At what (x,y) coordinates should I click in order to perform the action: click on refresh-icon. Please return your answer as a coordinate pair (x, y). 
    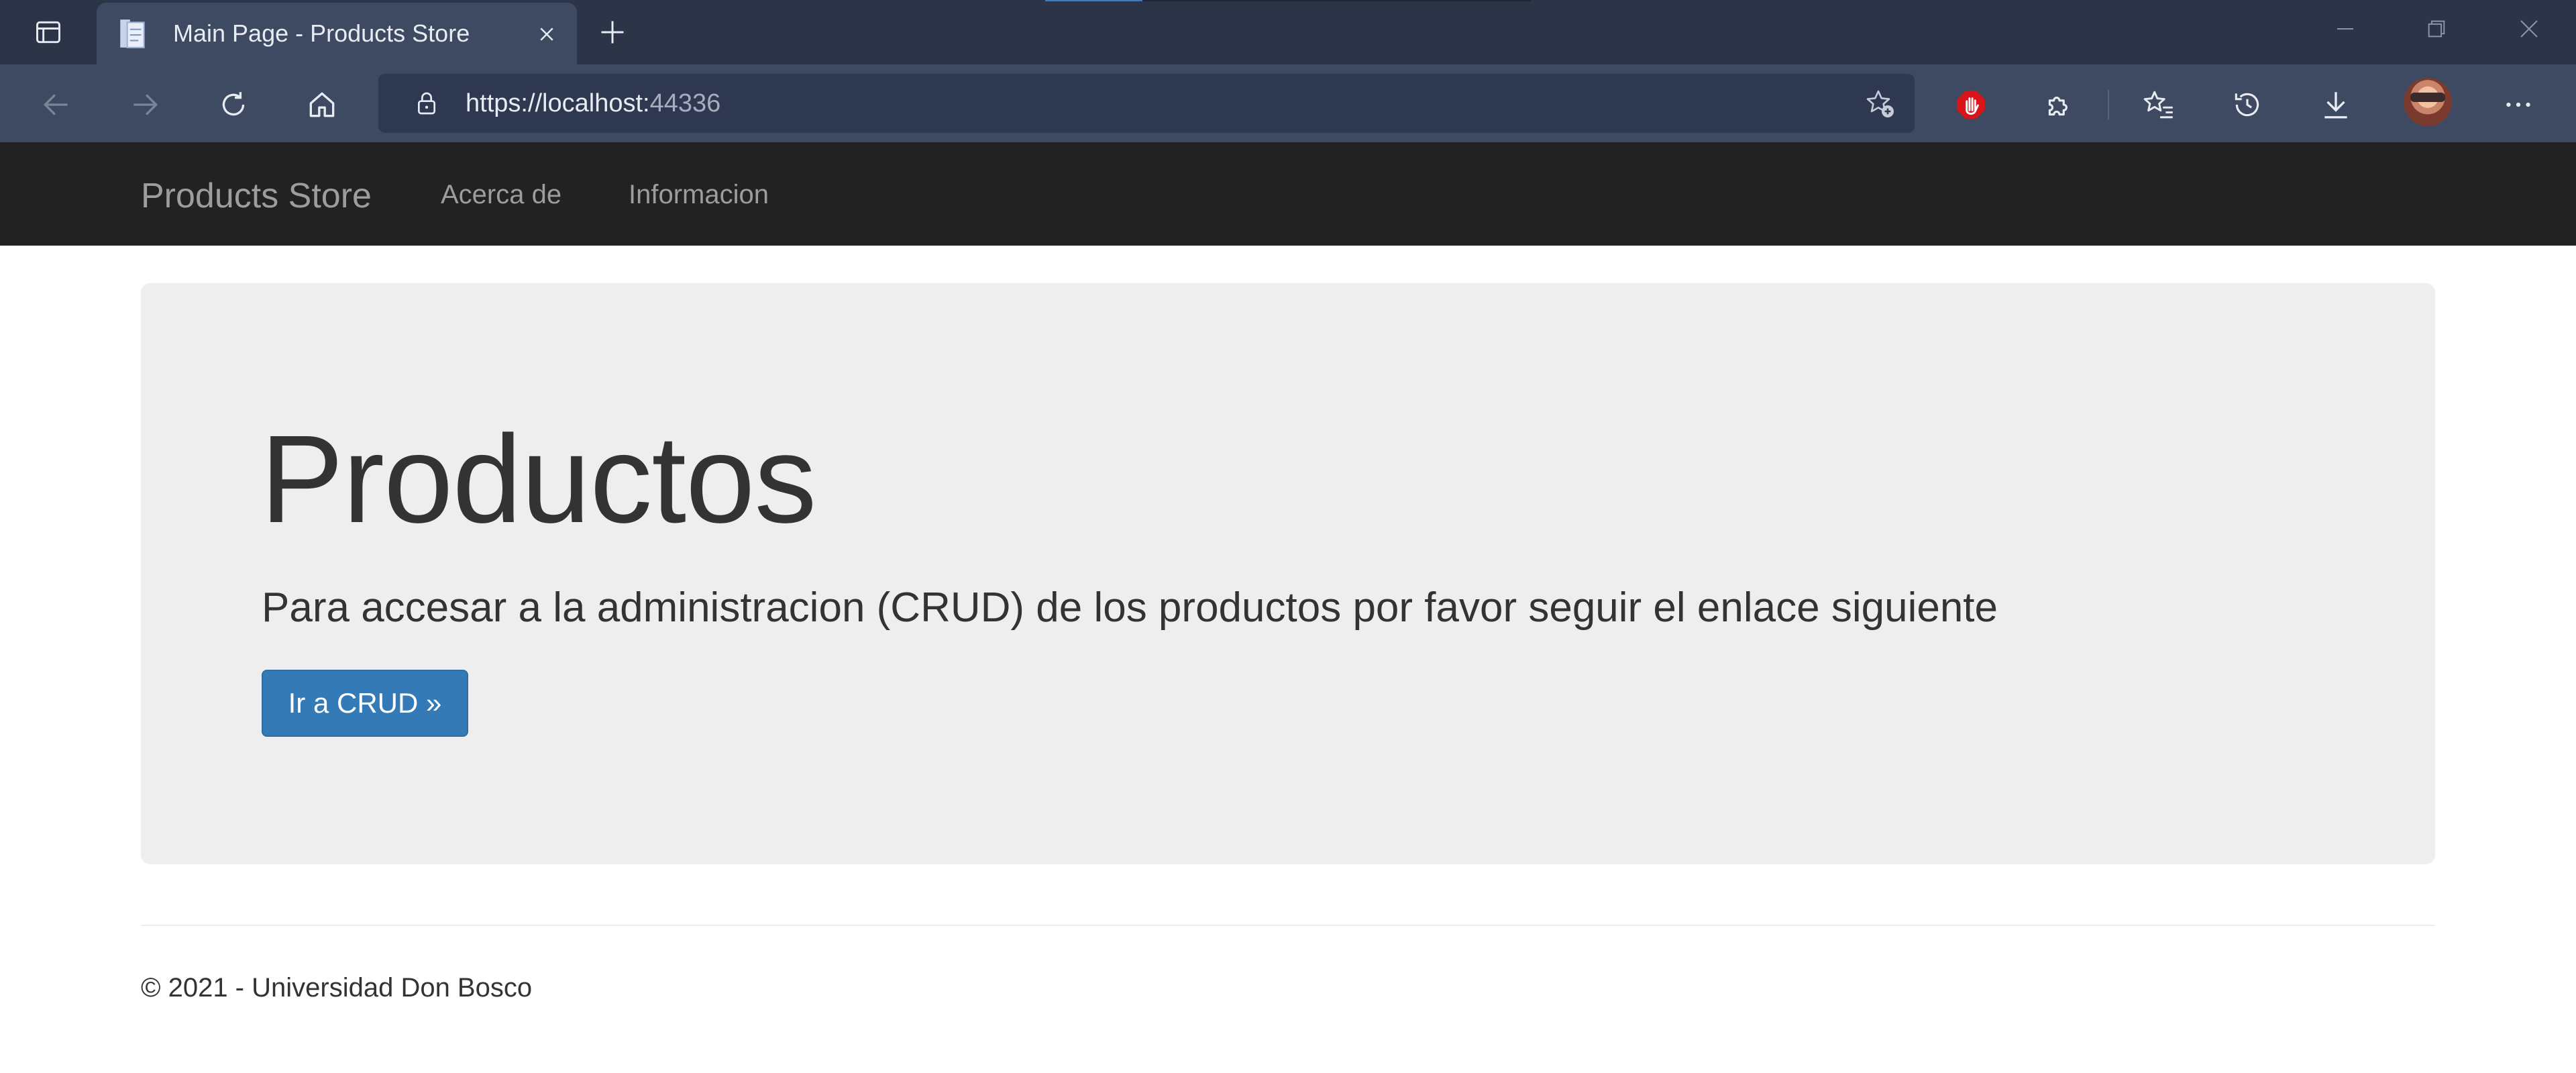
    Looking at the image, I should click on (233, 104).